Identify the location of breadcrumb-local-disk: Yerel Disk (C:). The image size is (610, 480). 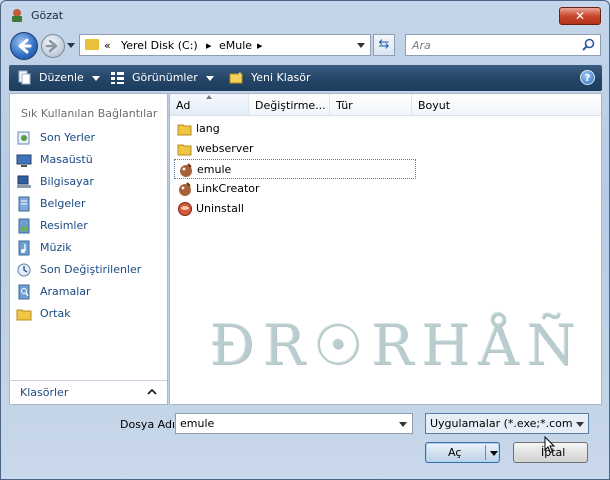
(159, 45).